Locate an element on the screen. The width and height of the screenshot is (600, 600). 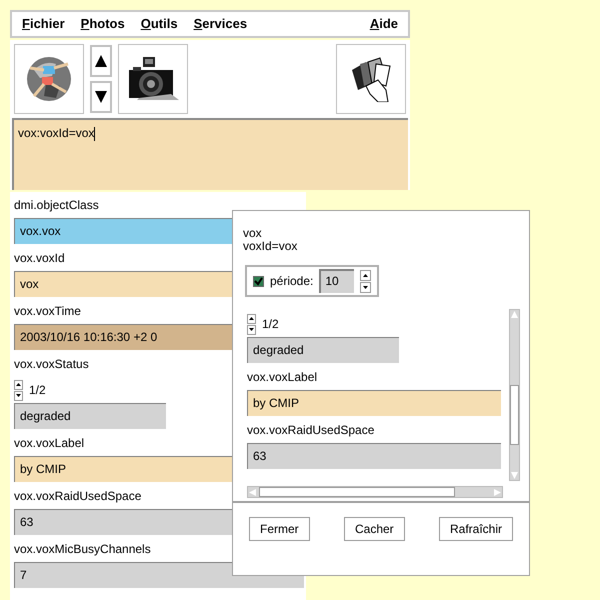
value-field: 63 is located at coordinates (374, 456).